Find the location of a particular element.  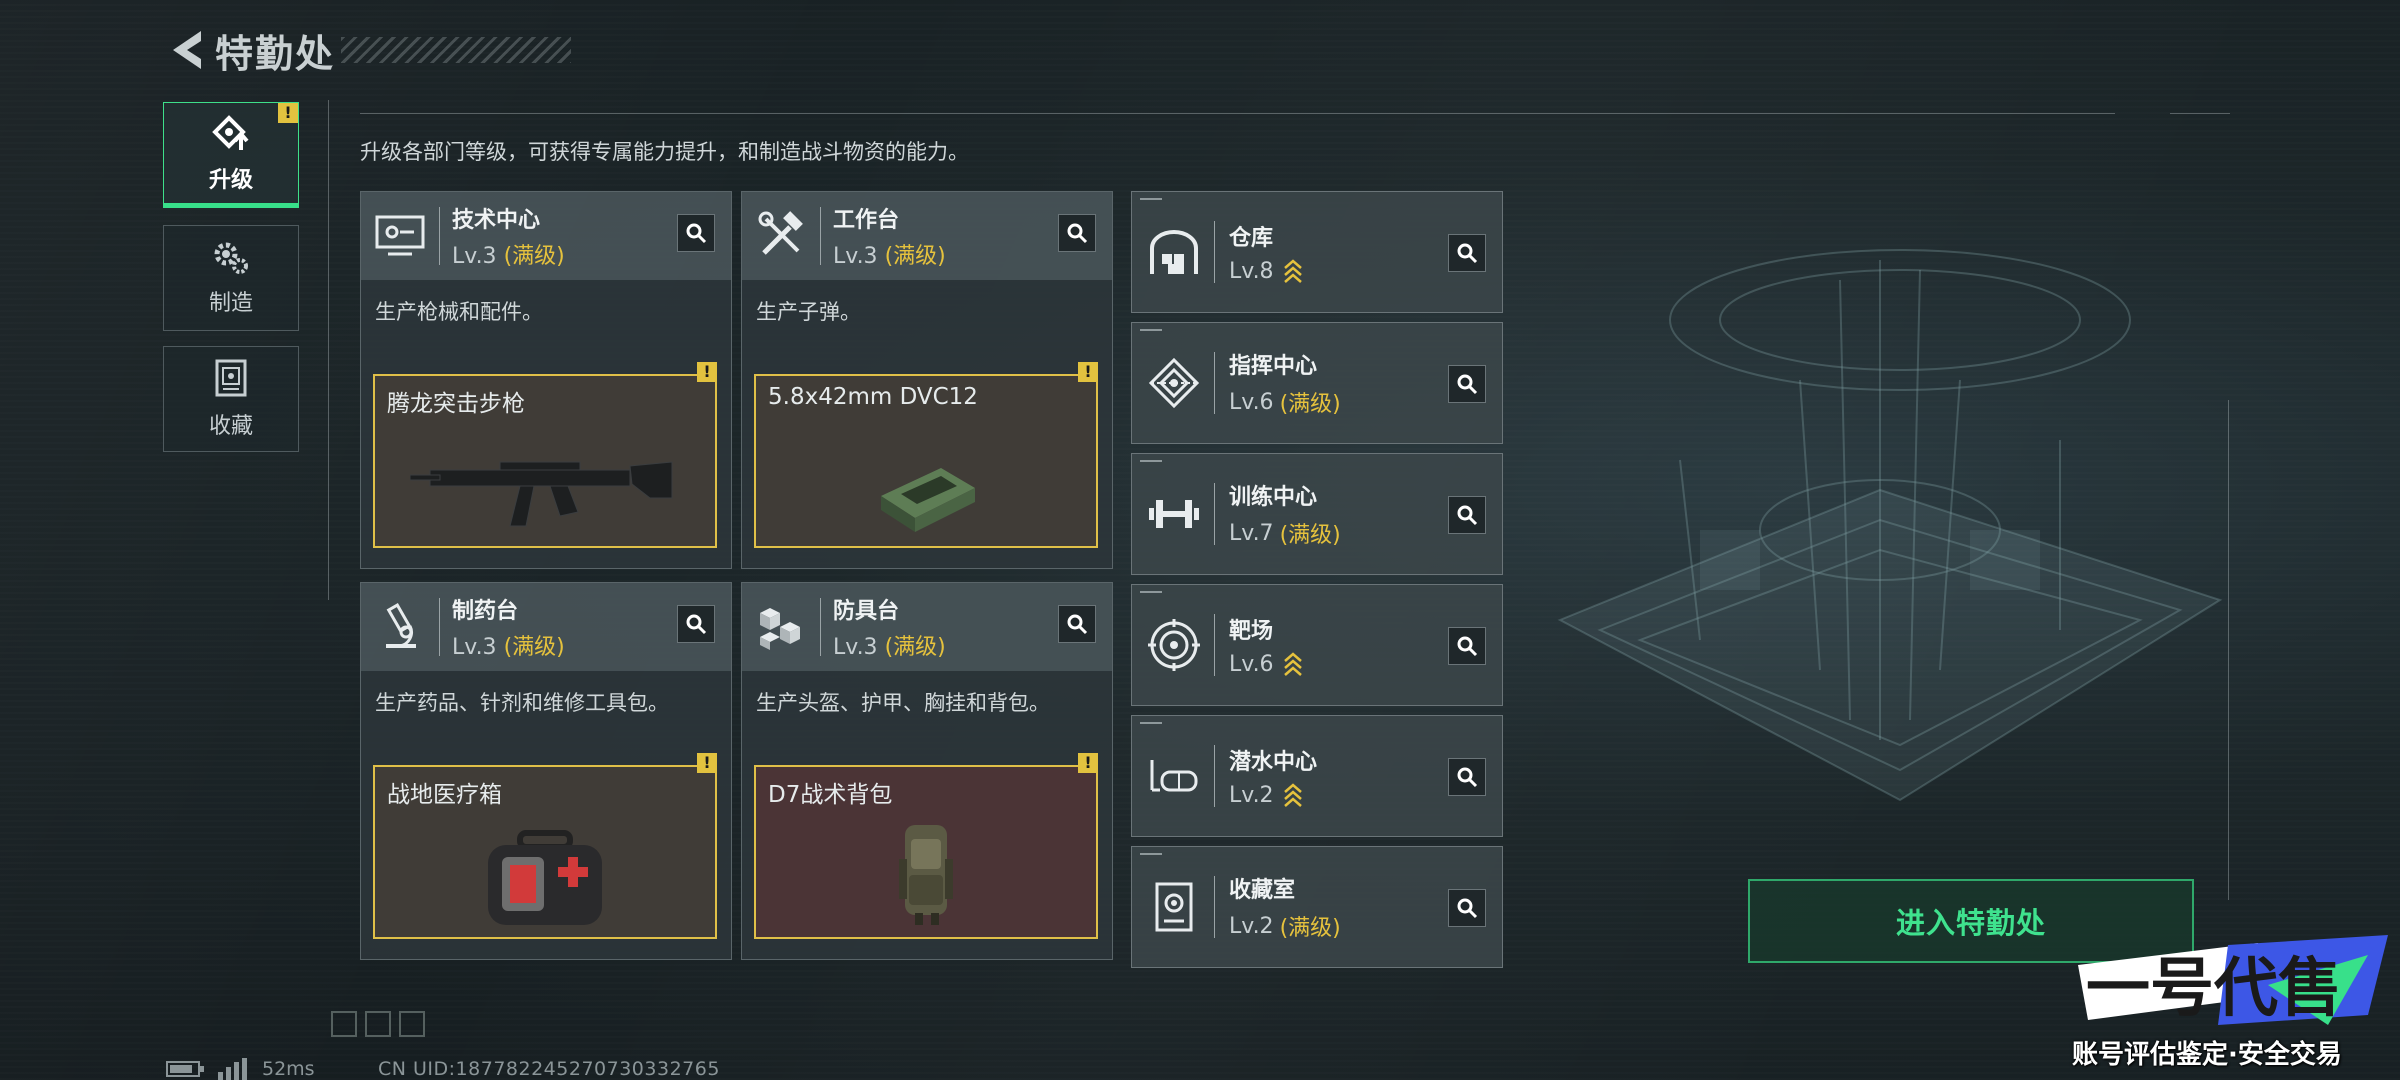

tab-craft: 制造 is located at coordinates (231, 278).